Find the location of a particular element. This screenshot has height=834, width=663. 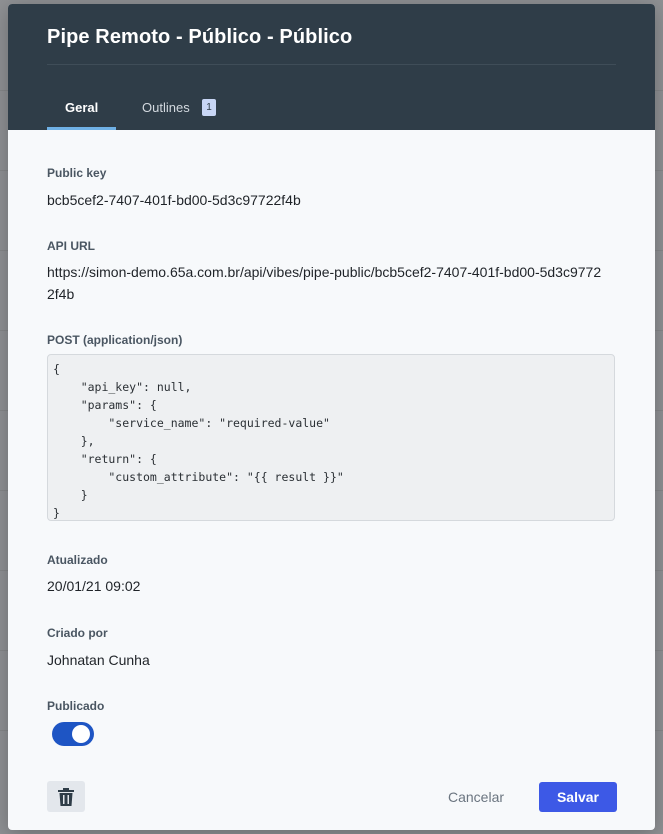

updated-label: Atualizado is located at coordinates (77, 560).